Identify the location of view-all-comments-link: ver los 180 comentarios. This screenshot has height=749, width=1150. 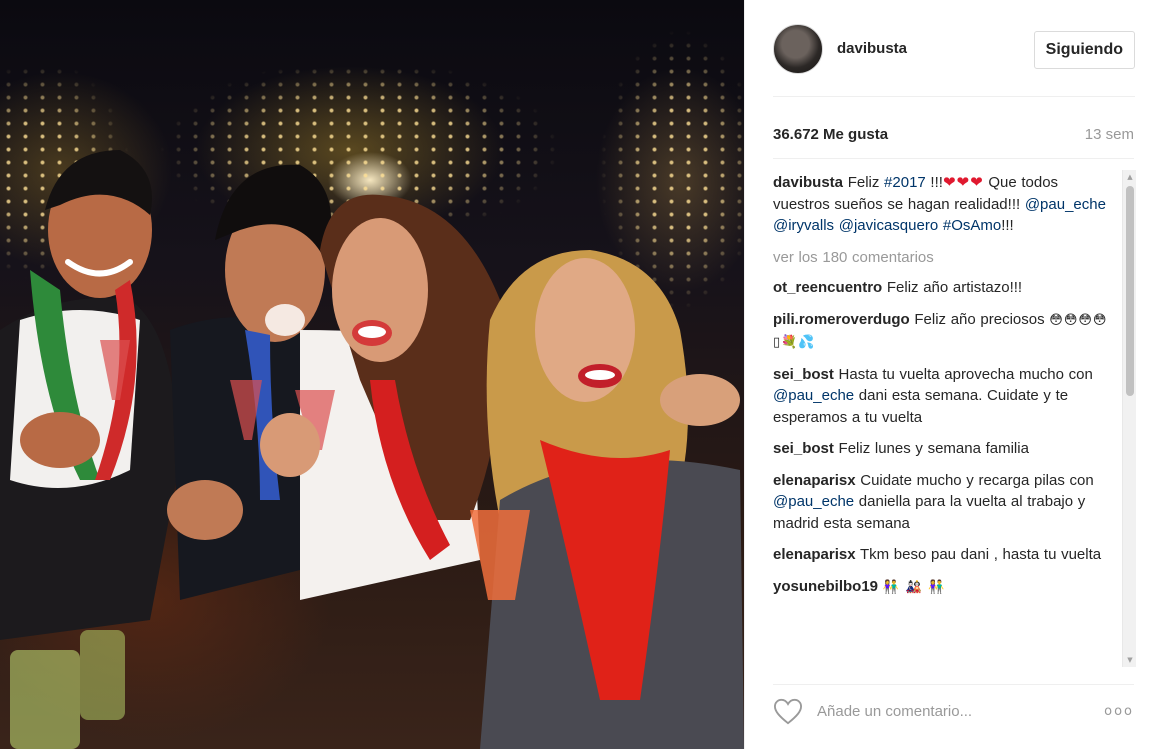
(944, 258).